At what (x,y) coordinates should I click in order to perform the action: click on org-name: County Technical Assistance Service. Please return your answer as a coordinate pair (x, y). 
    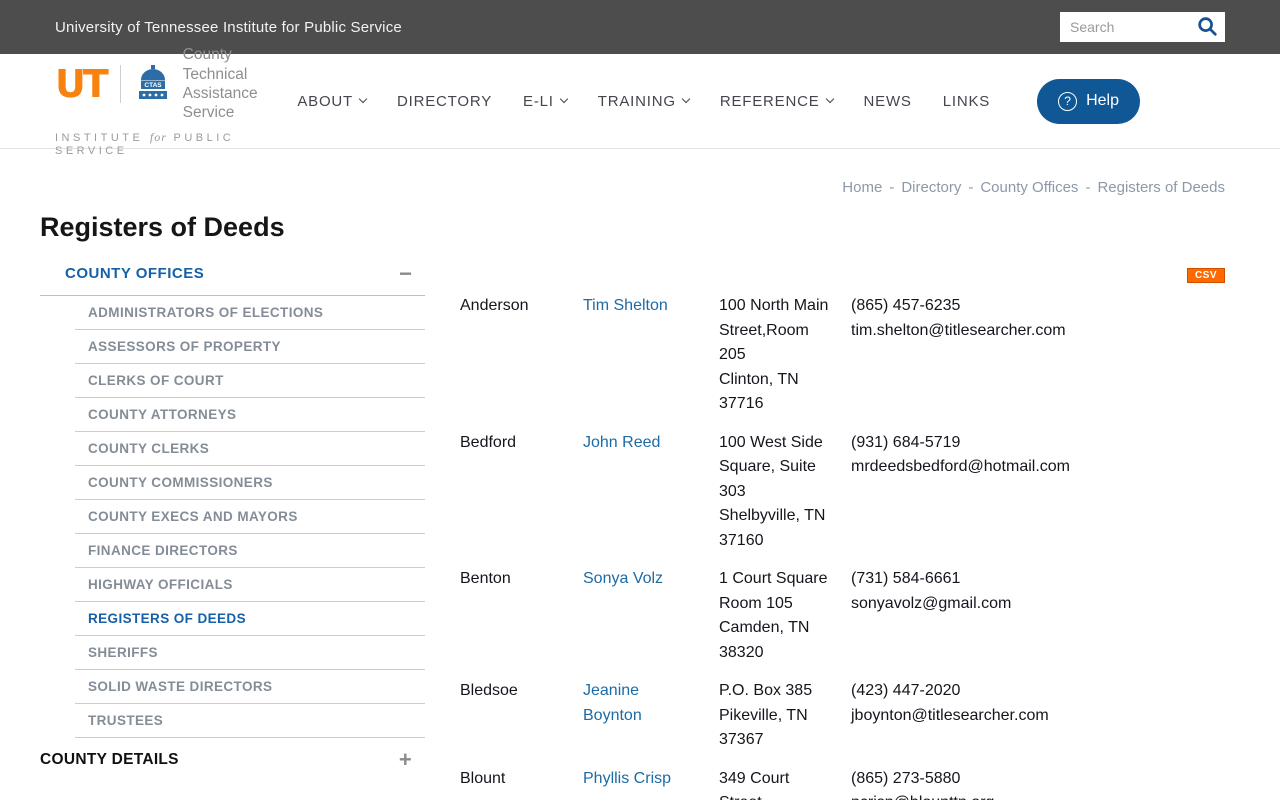
    Looking at the image, I should click on (220, 84).